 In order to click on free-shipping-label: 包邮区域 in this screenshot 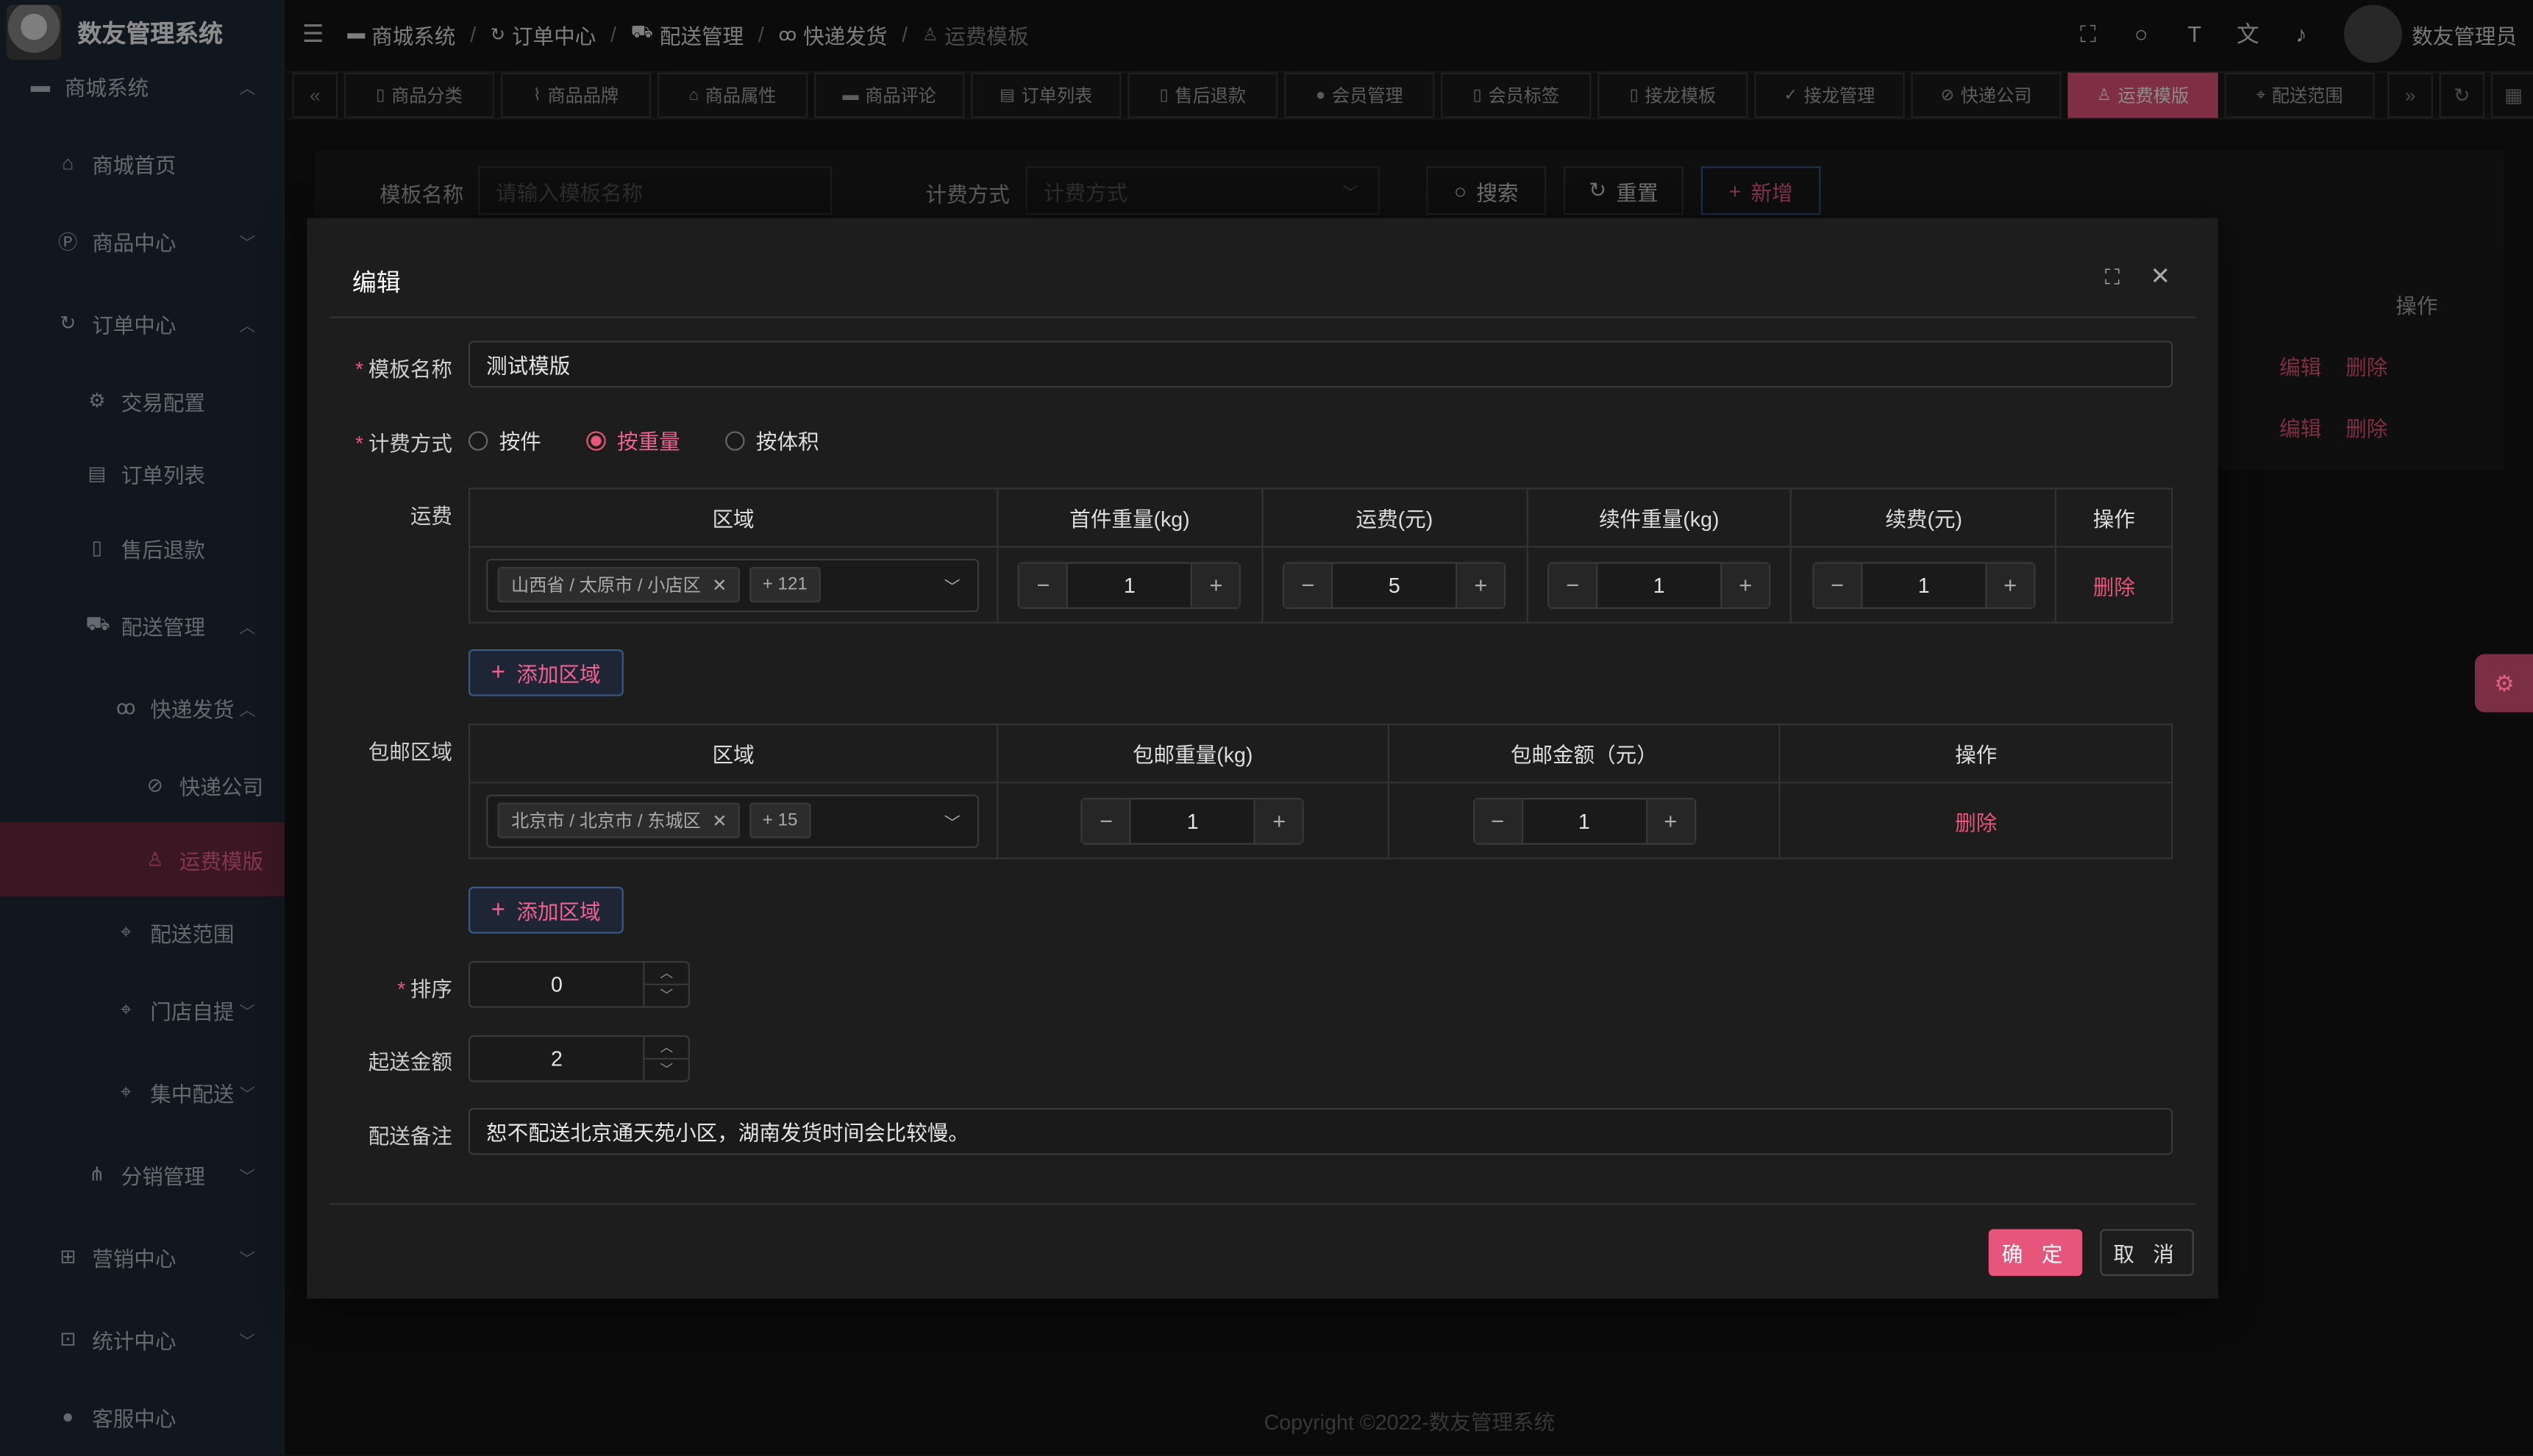, I will do `click(410, 751)`.